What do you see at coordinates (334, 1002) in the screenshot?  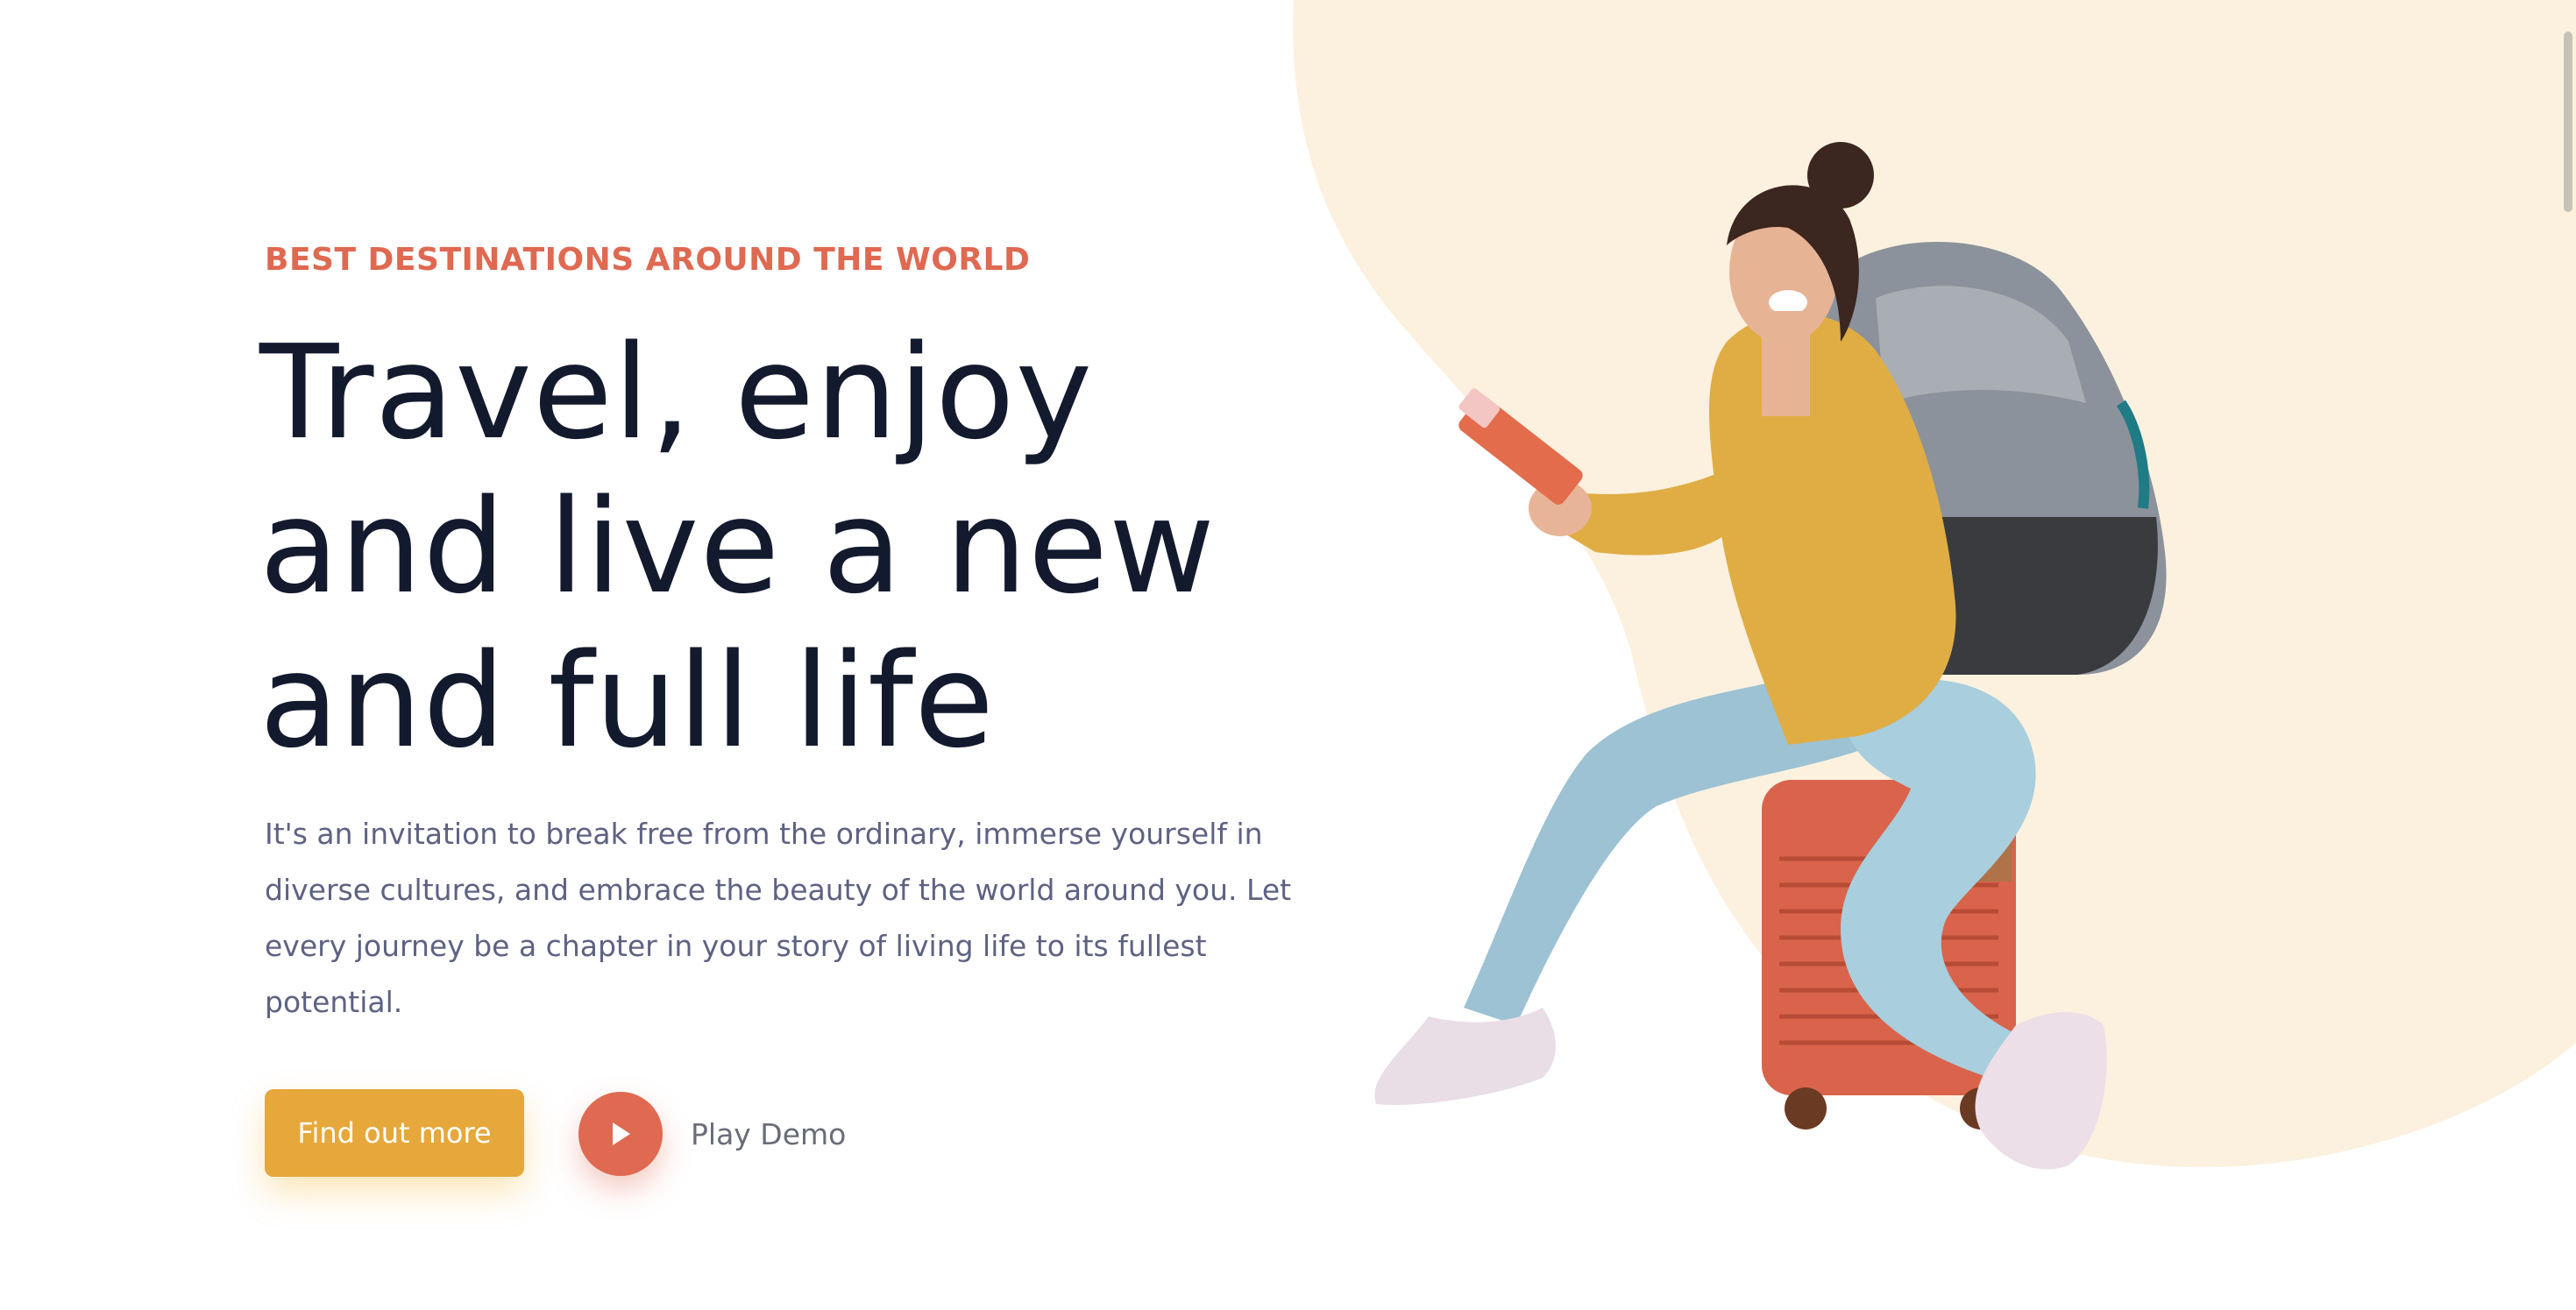 I see `description-line-4: potential.` at bounding box center [334, 1002].